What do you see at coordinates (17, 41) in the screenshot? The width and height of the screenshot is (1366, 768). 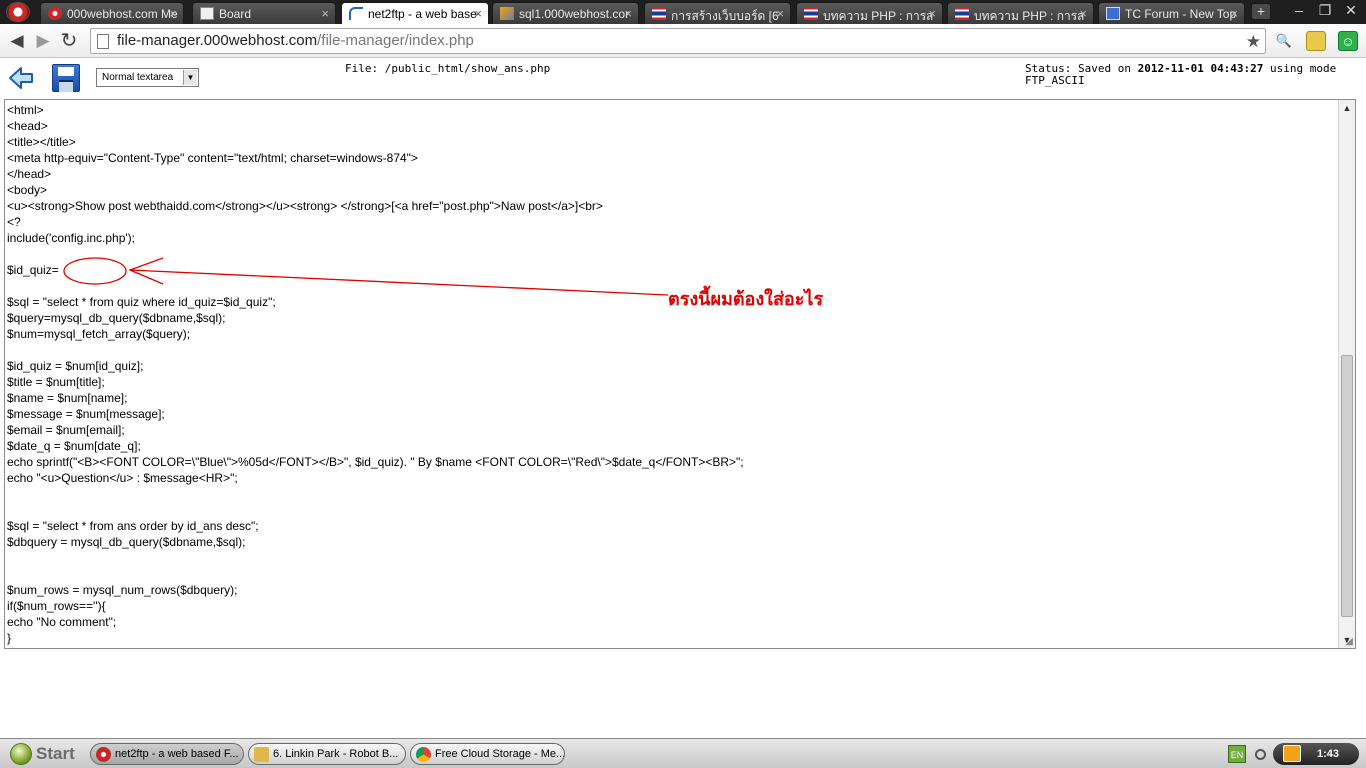 I see `back-arrow-icon: ◀` at bounding box center [17, 41].